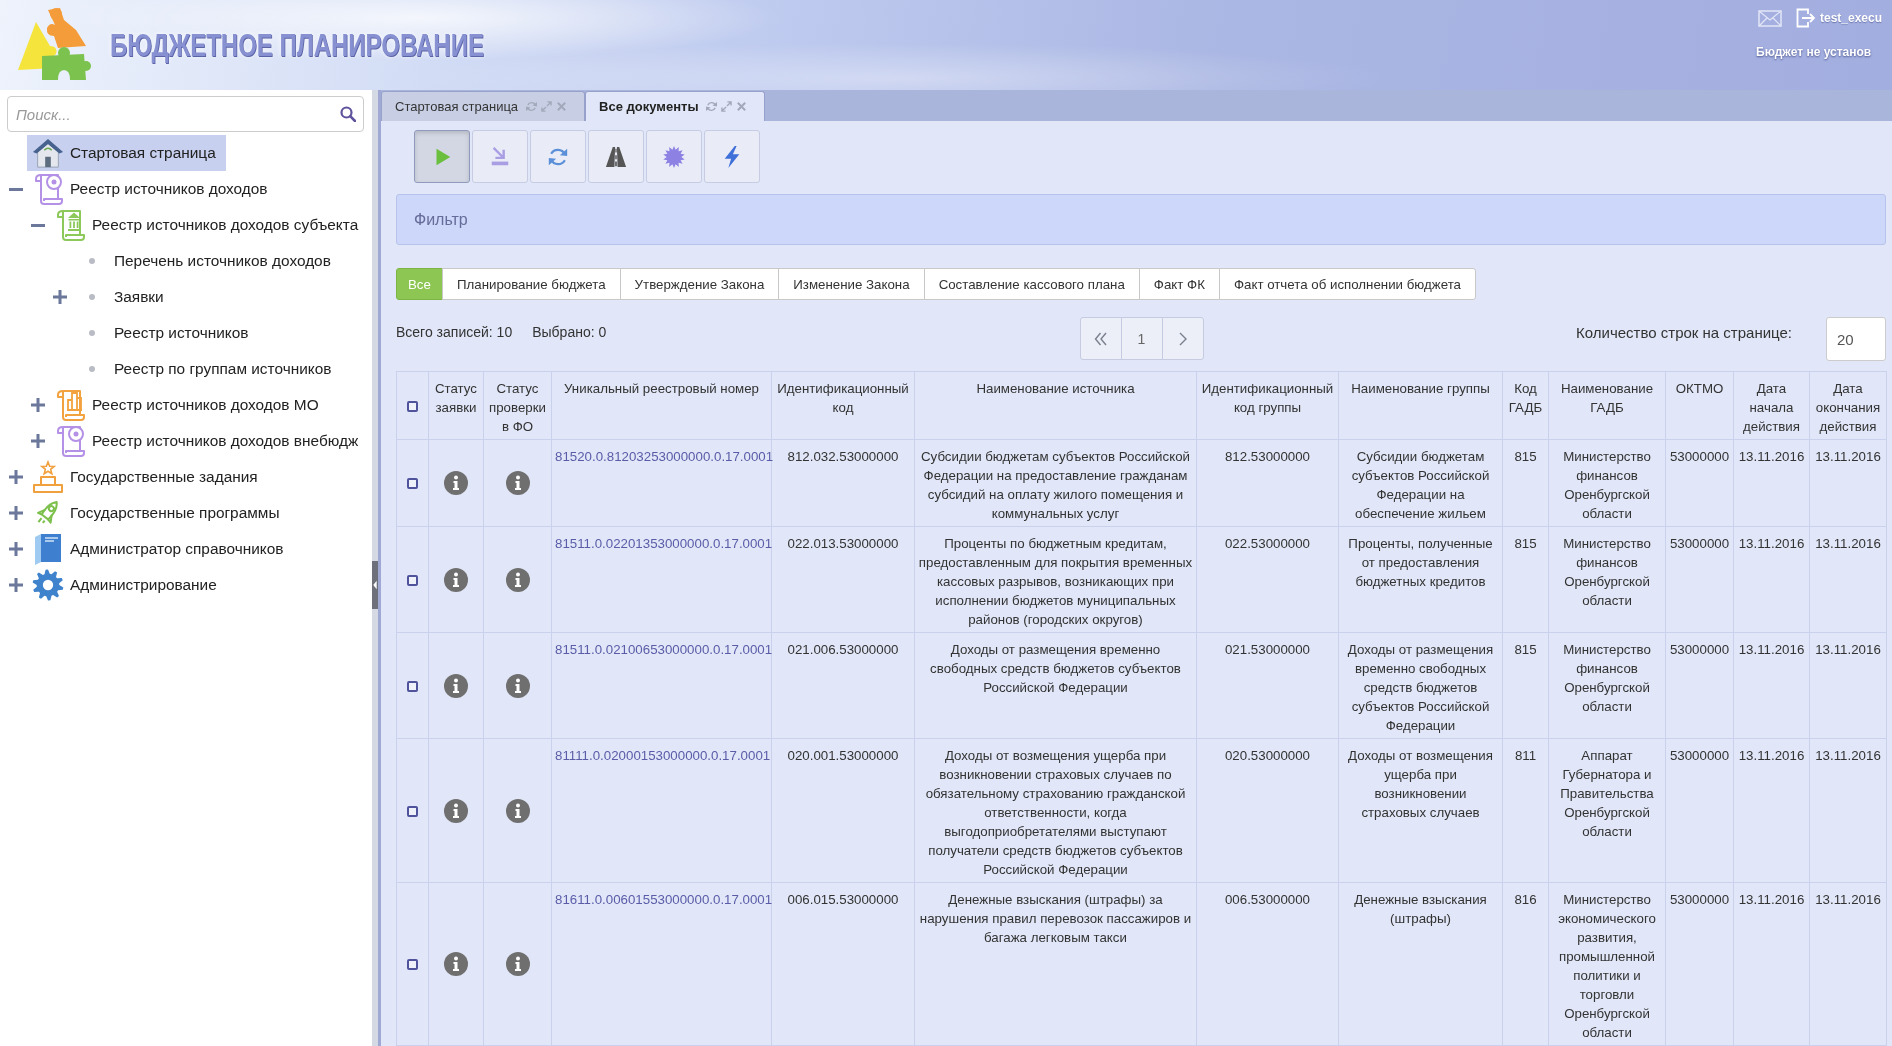  Describe the element at coordinates (1420, 810) in the screenshot. I see `table-cell: Доходы от возмещения ущерба при возникновении страховых случаев` at that location.